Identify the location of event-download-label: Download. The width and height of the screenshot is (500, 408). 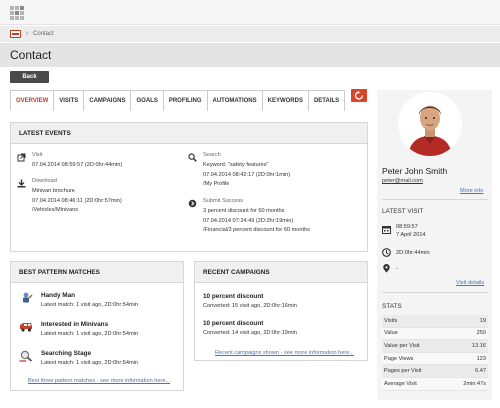
(44, 181).